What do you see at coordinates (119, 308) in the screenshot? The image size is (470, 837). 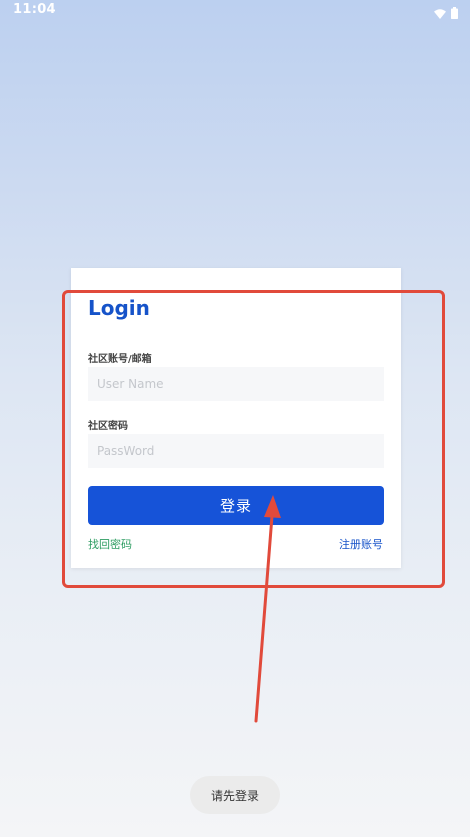 I see `login-title: Login` at bounding box center [119, 308].